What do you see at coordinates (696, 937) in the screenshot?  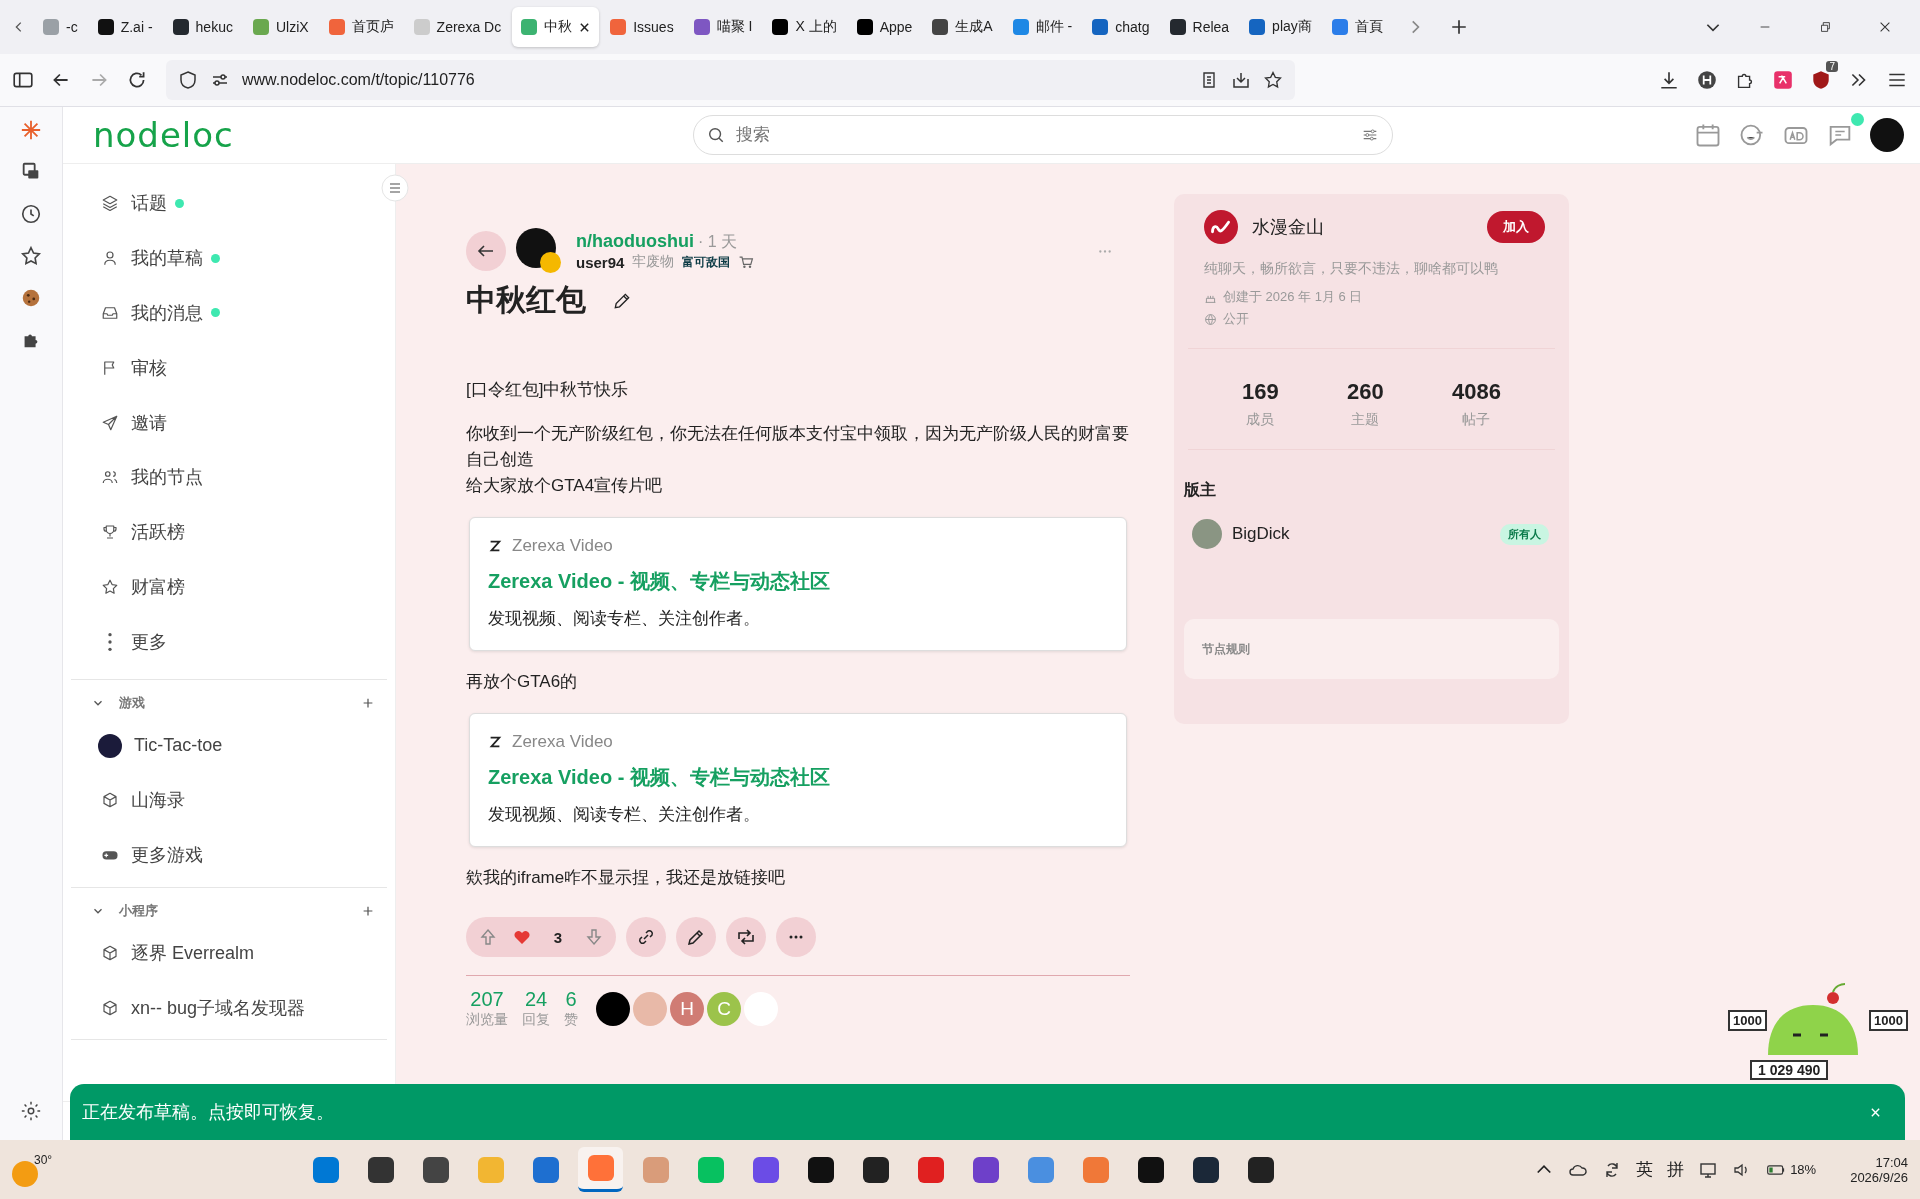 I see `edit-button` at bounding box center [696, 937].